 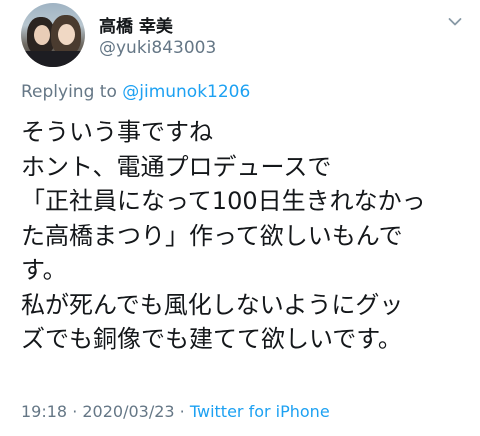 What do you see at coordinates (44, 270) in the screenshot?
I see `tweet-text-line: す。` at bounding box center [44, 270].